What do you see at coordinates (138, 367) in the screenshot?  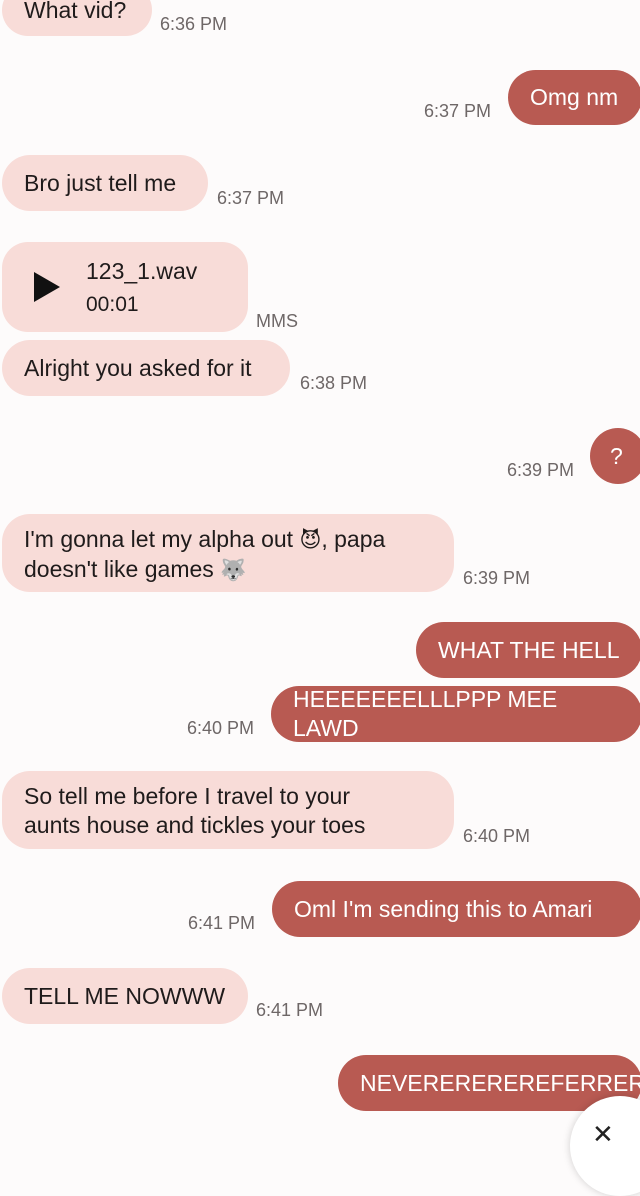 I see `message-text: Alright you asked for it` at bounding box center [138, 367].